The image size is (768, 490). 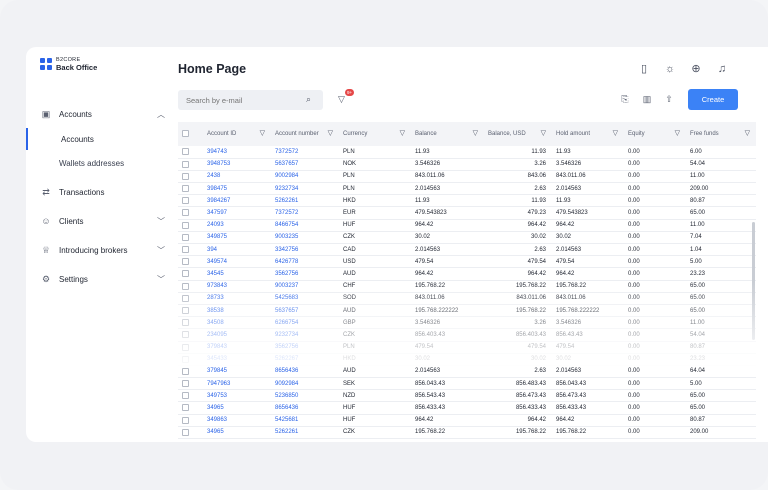 I want to click on account-number-cell: 8656436, so click(x=305, y=408).